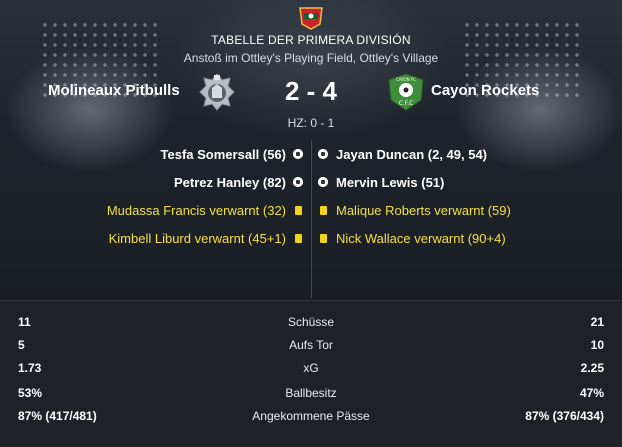  Describe the element at coordinates (406, 79) in the screenshot. I see `away-badge-text: CAYON FC` at that location.